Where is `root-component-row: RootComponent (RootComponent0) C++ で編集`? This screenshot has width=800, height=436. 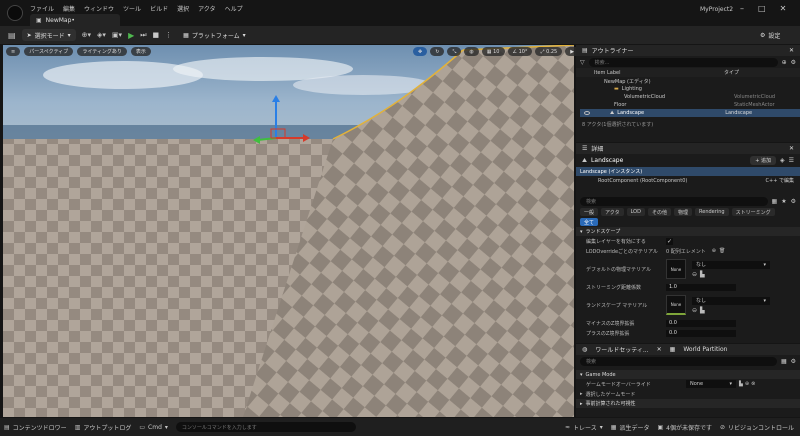
root-component-row: RootComponent (RootComponent0) C++ で編集 is located at coordinates (688, 180).